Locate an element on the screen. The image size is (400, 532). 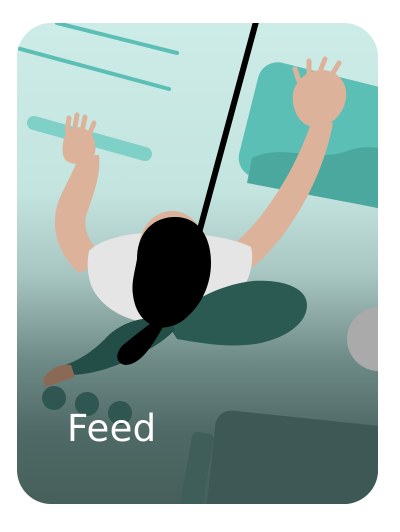
decor-line-mid is located at coordinates (94, 68).